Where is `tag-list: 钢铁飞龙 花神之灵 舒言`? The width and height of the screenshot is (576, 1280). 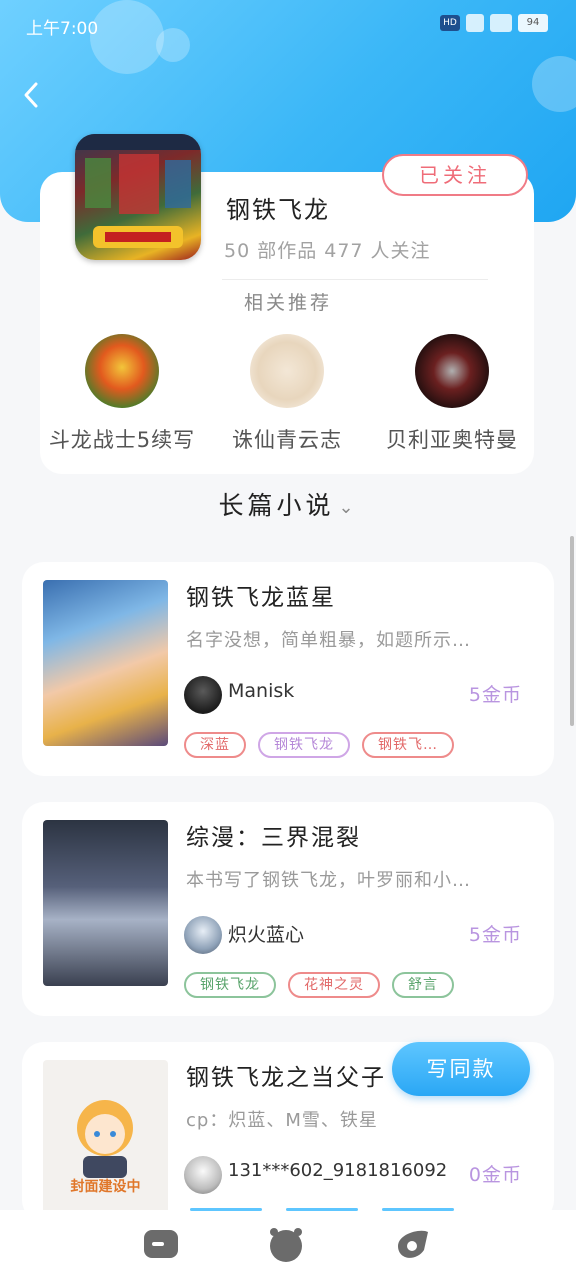 tag-list: 钢铁飞龙 花神之灵 舒言 is located at coordinates (319, 985).